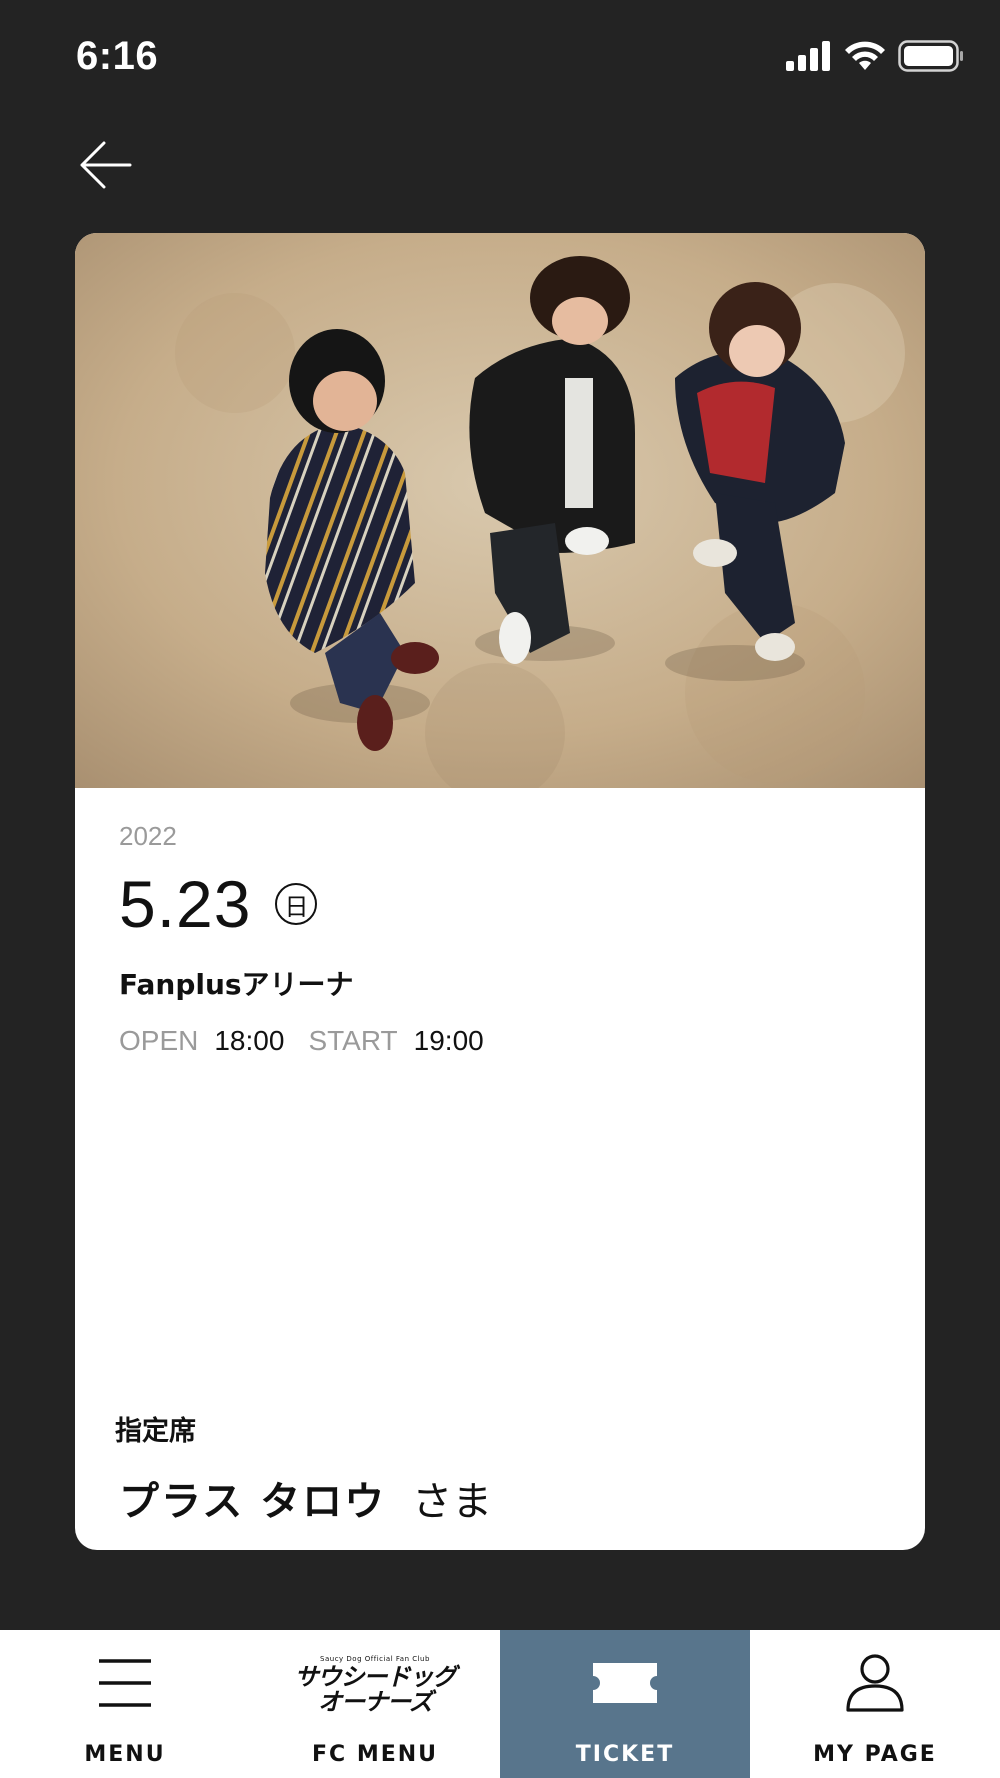 The height and width of the screenshot is (1778, 1000). What do you see at coordinates (625, 1754) in the screenshot?
I see `nav-label-ticket: TICKET` at bounding box center [625, 1754].